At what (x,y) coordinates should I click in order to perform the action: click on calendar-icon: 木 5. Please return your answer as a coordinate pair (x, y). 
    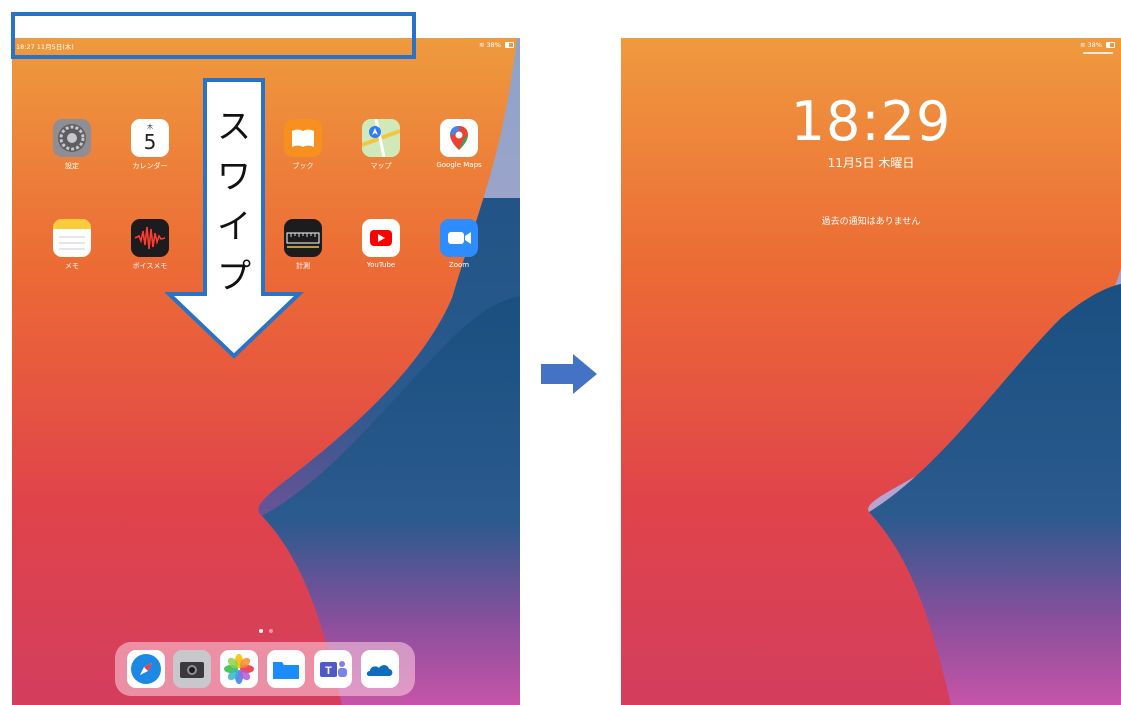
    Looking at the image, I should click on (150, 138).